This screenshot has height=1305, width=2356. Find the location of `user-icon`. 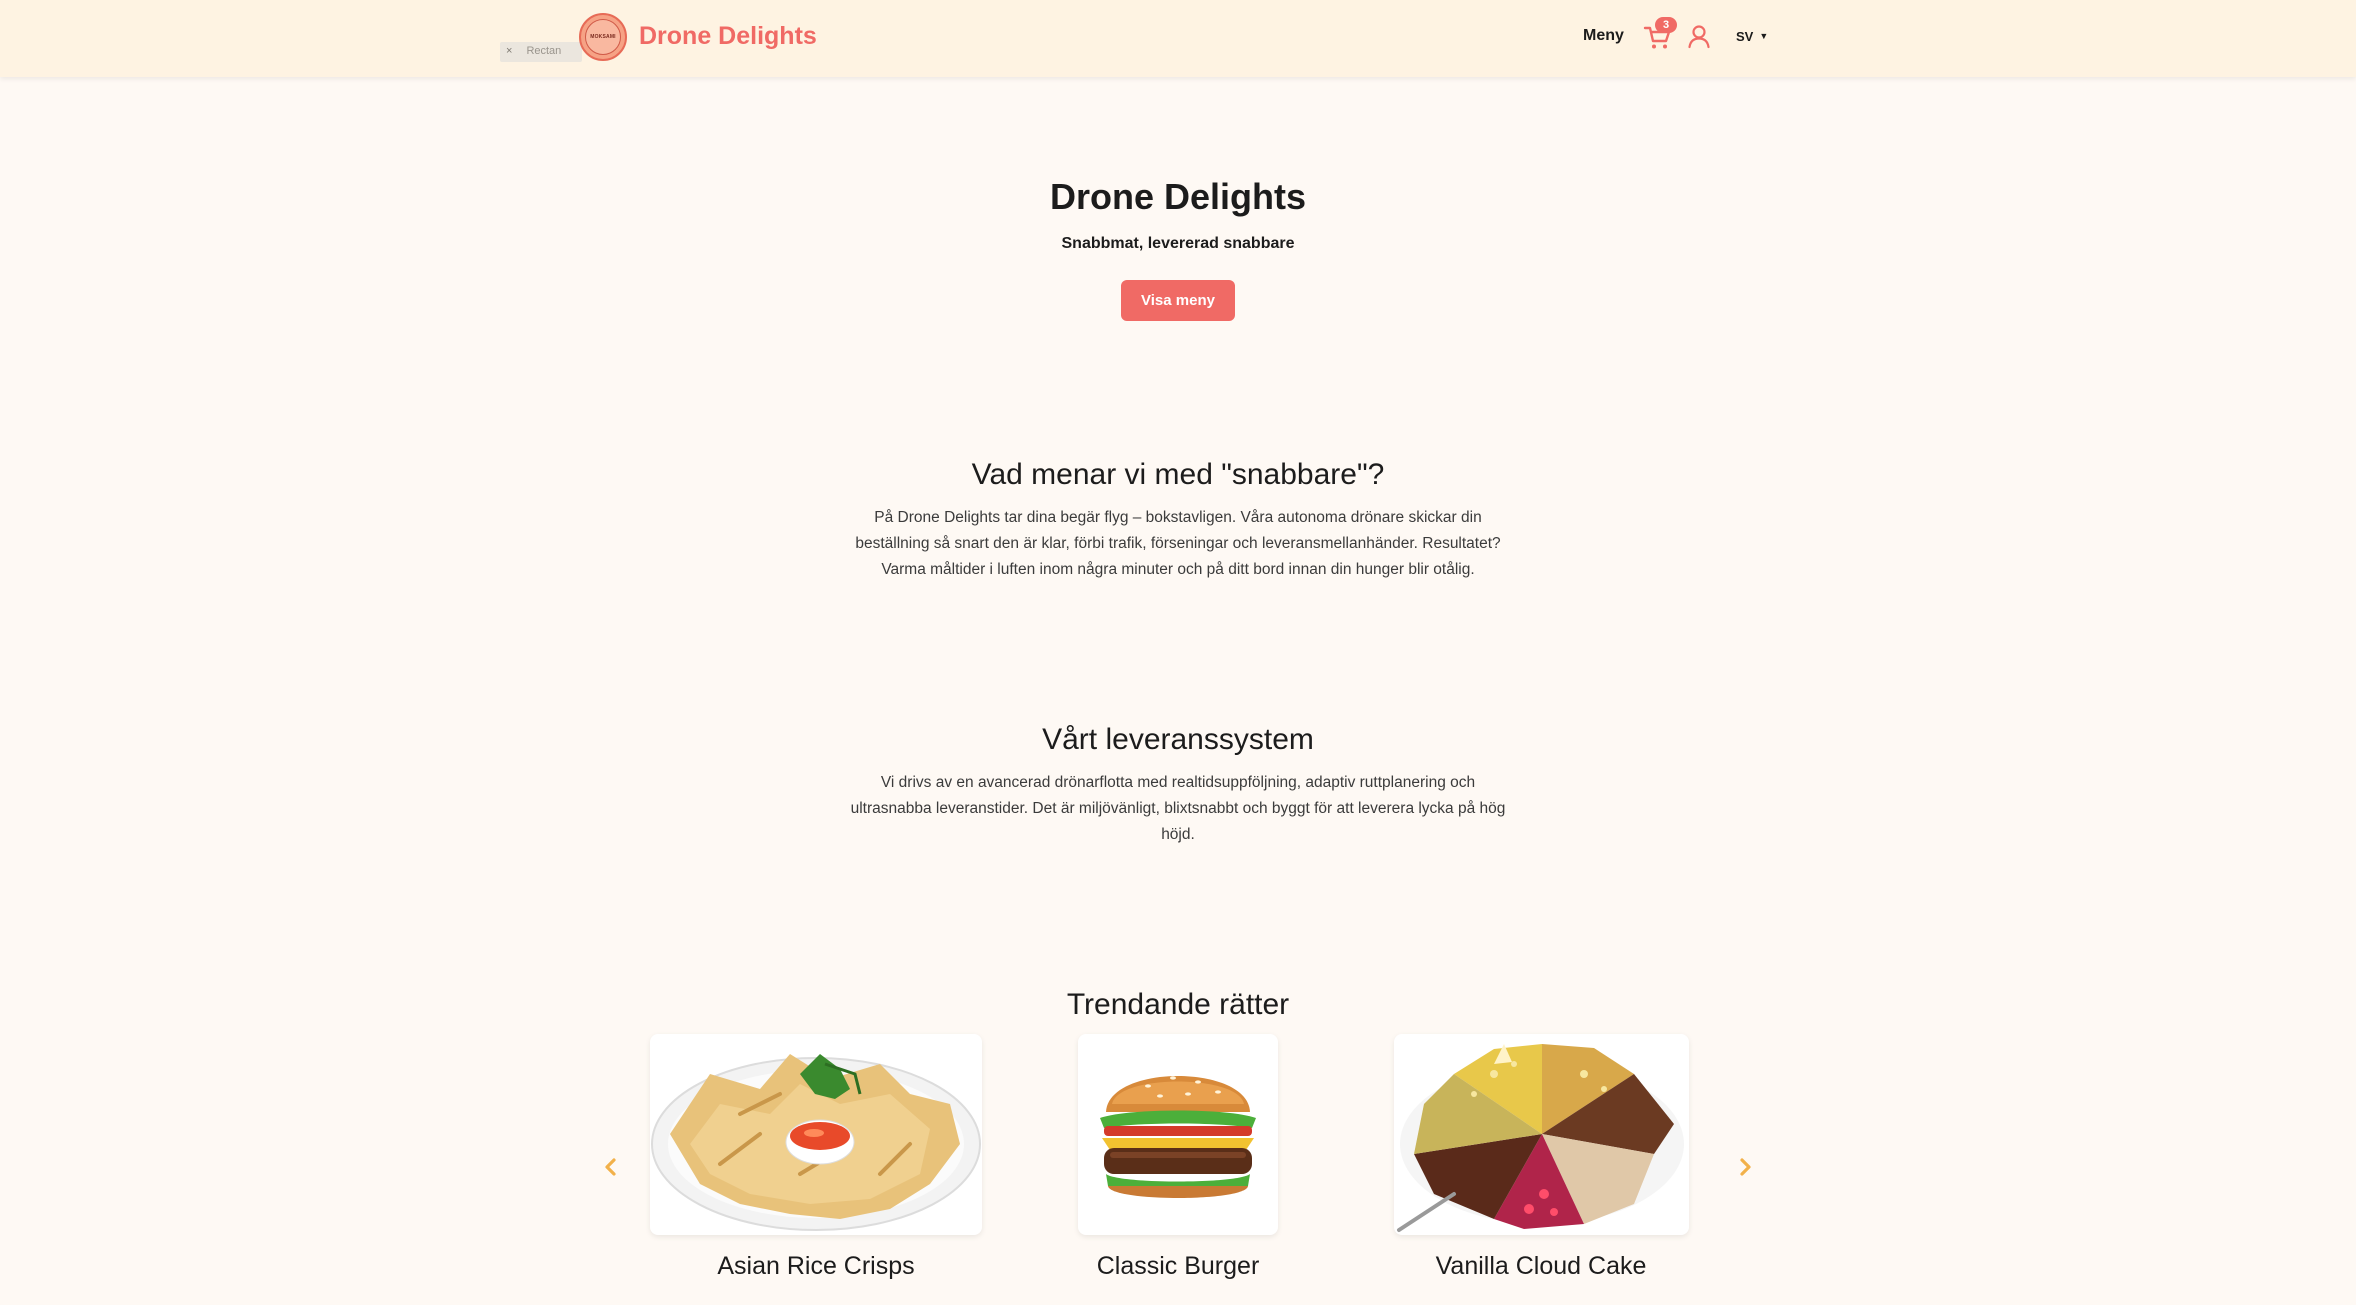

user-icon is located at coordinates (1699, 36).